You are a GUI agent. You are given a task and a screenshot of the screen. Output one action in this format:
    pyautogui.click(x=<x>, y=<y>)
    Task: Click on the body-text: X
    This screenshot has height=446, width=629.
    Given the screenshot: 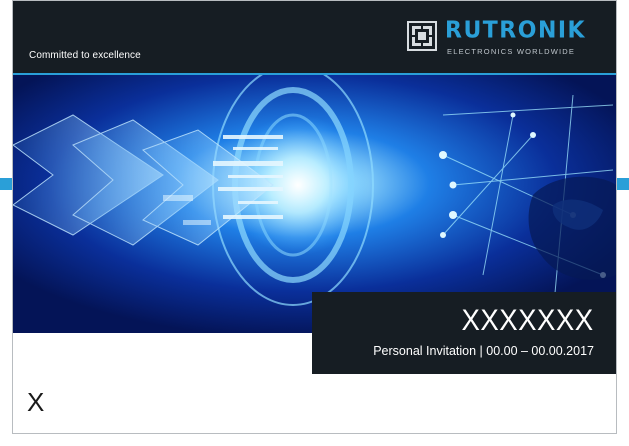 What is the action you would take?
    pyautogui.click(x=36, y=402)
    